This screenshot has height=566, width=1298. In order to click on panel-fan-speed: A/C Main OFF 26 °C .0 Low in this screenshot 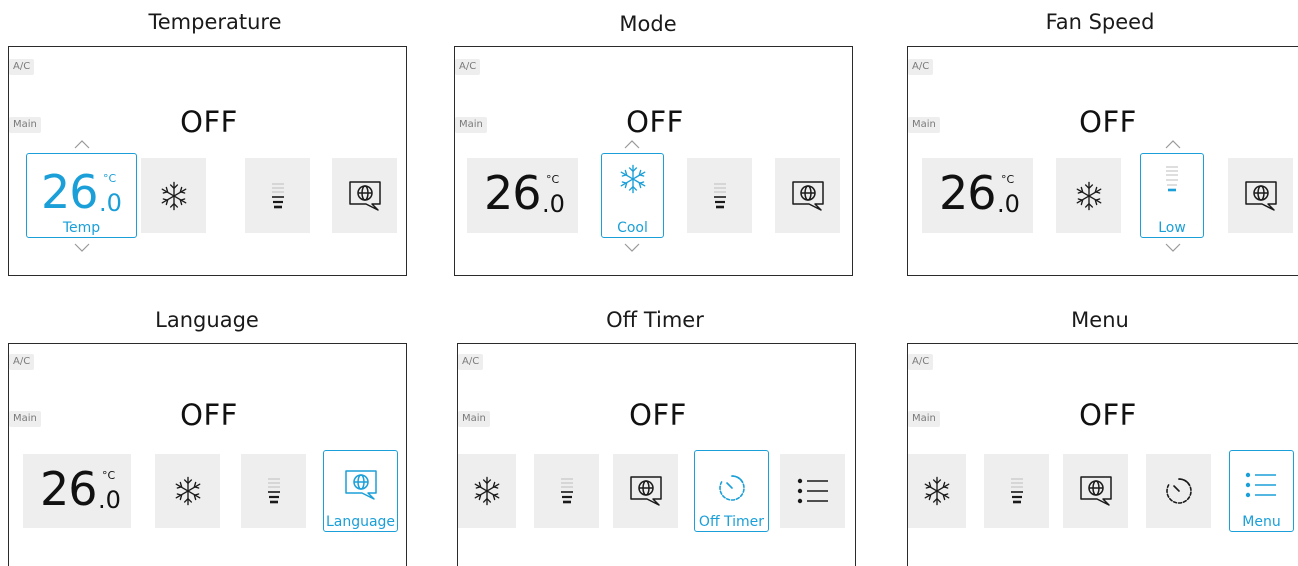, I will do `click(1102, 161)`.